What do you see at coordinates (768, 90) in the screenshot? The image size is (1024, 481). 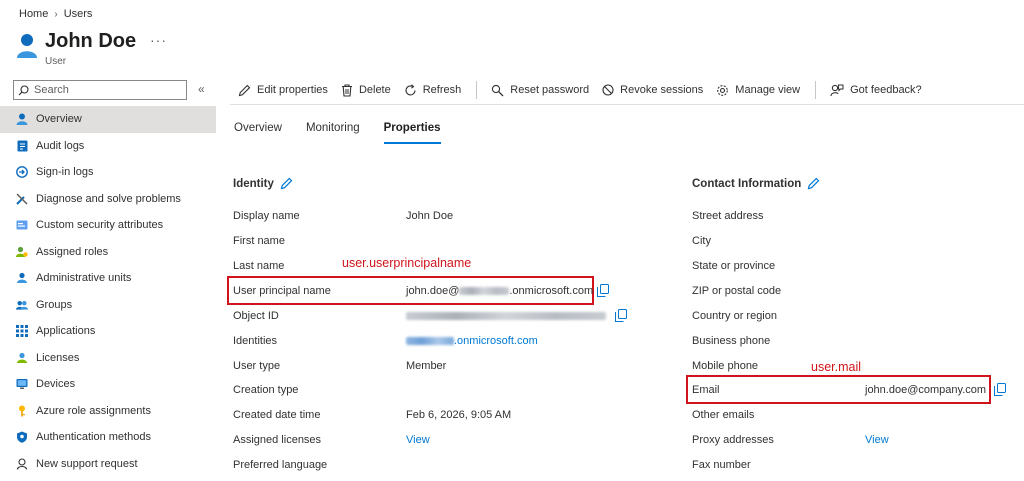 I see `manage-view-label: Manage view` at bounding box center [768, 90].